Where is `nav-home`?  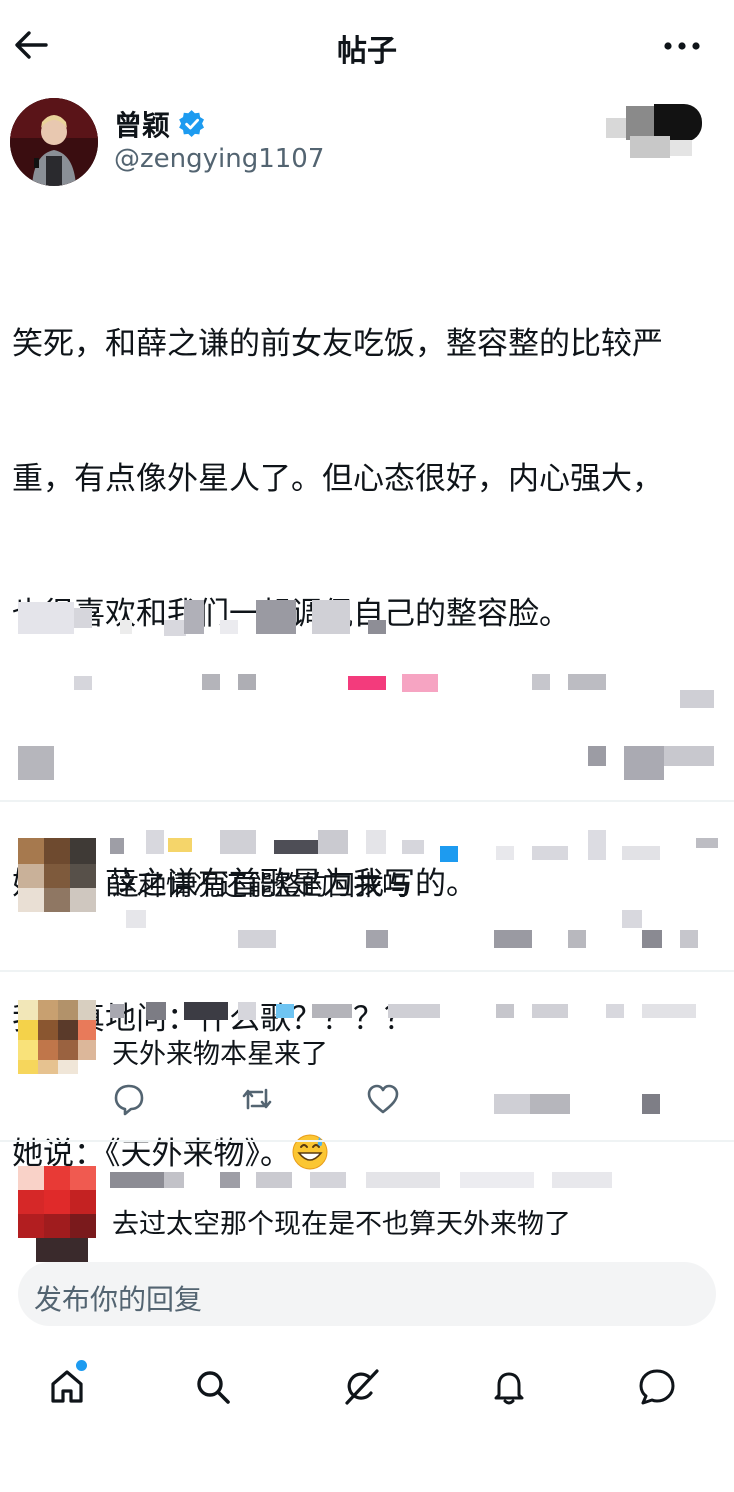
nav-home is located at coordinates (67, 1386).